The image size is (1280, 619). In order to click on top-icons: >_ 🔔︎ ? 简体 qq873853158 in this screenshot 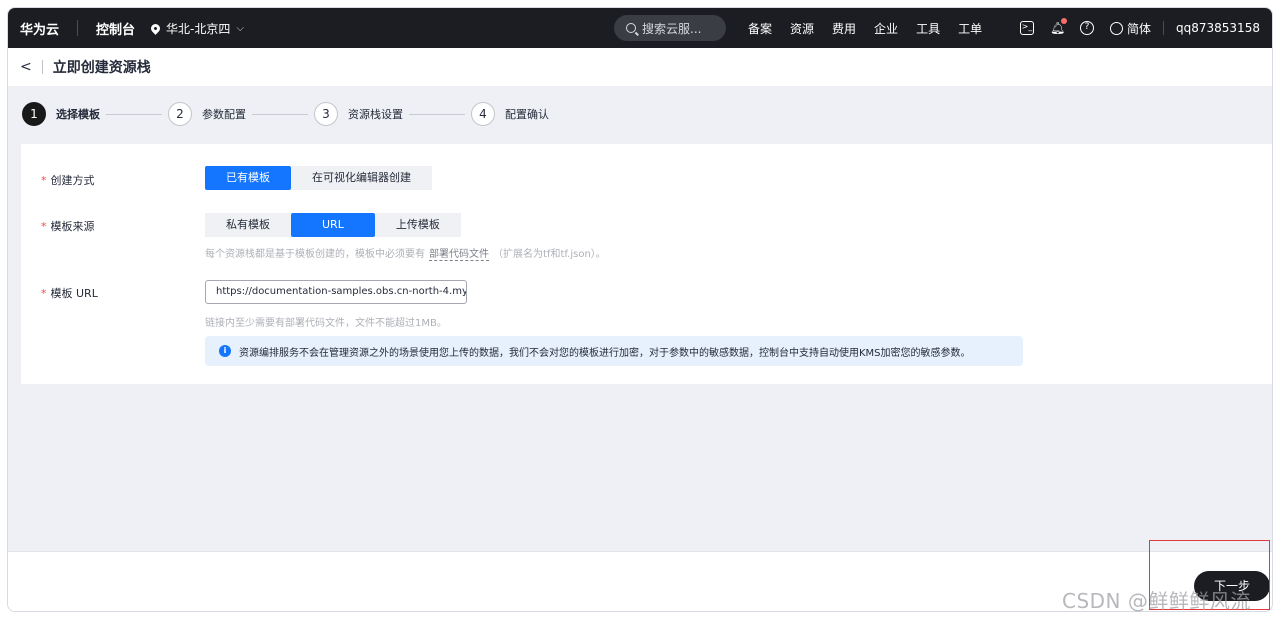, I will do `click(1140, 28)`.